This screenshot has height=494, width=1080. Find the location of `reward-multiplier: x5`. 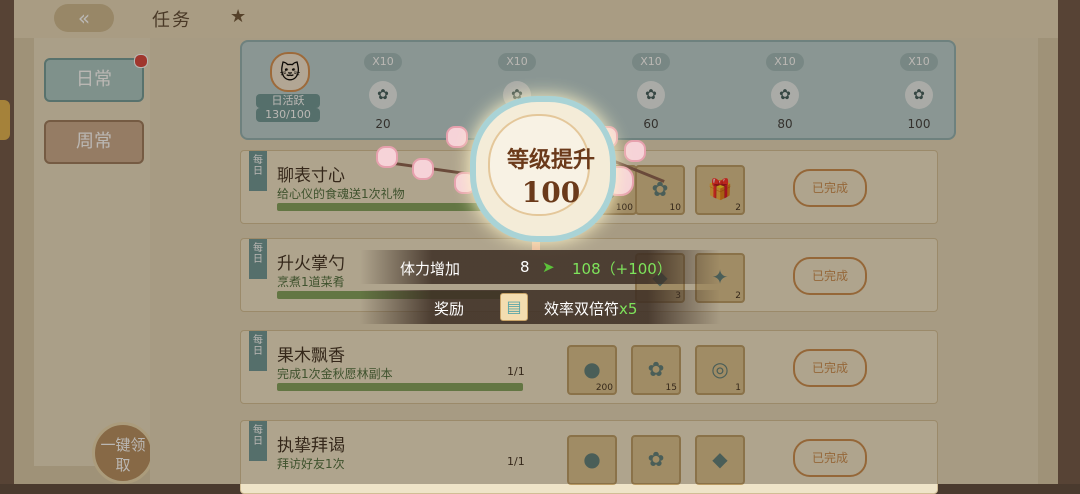

reward-multiplier: x5 is located at coordinates (628, 309).